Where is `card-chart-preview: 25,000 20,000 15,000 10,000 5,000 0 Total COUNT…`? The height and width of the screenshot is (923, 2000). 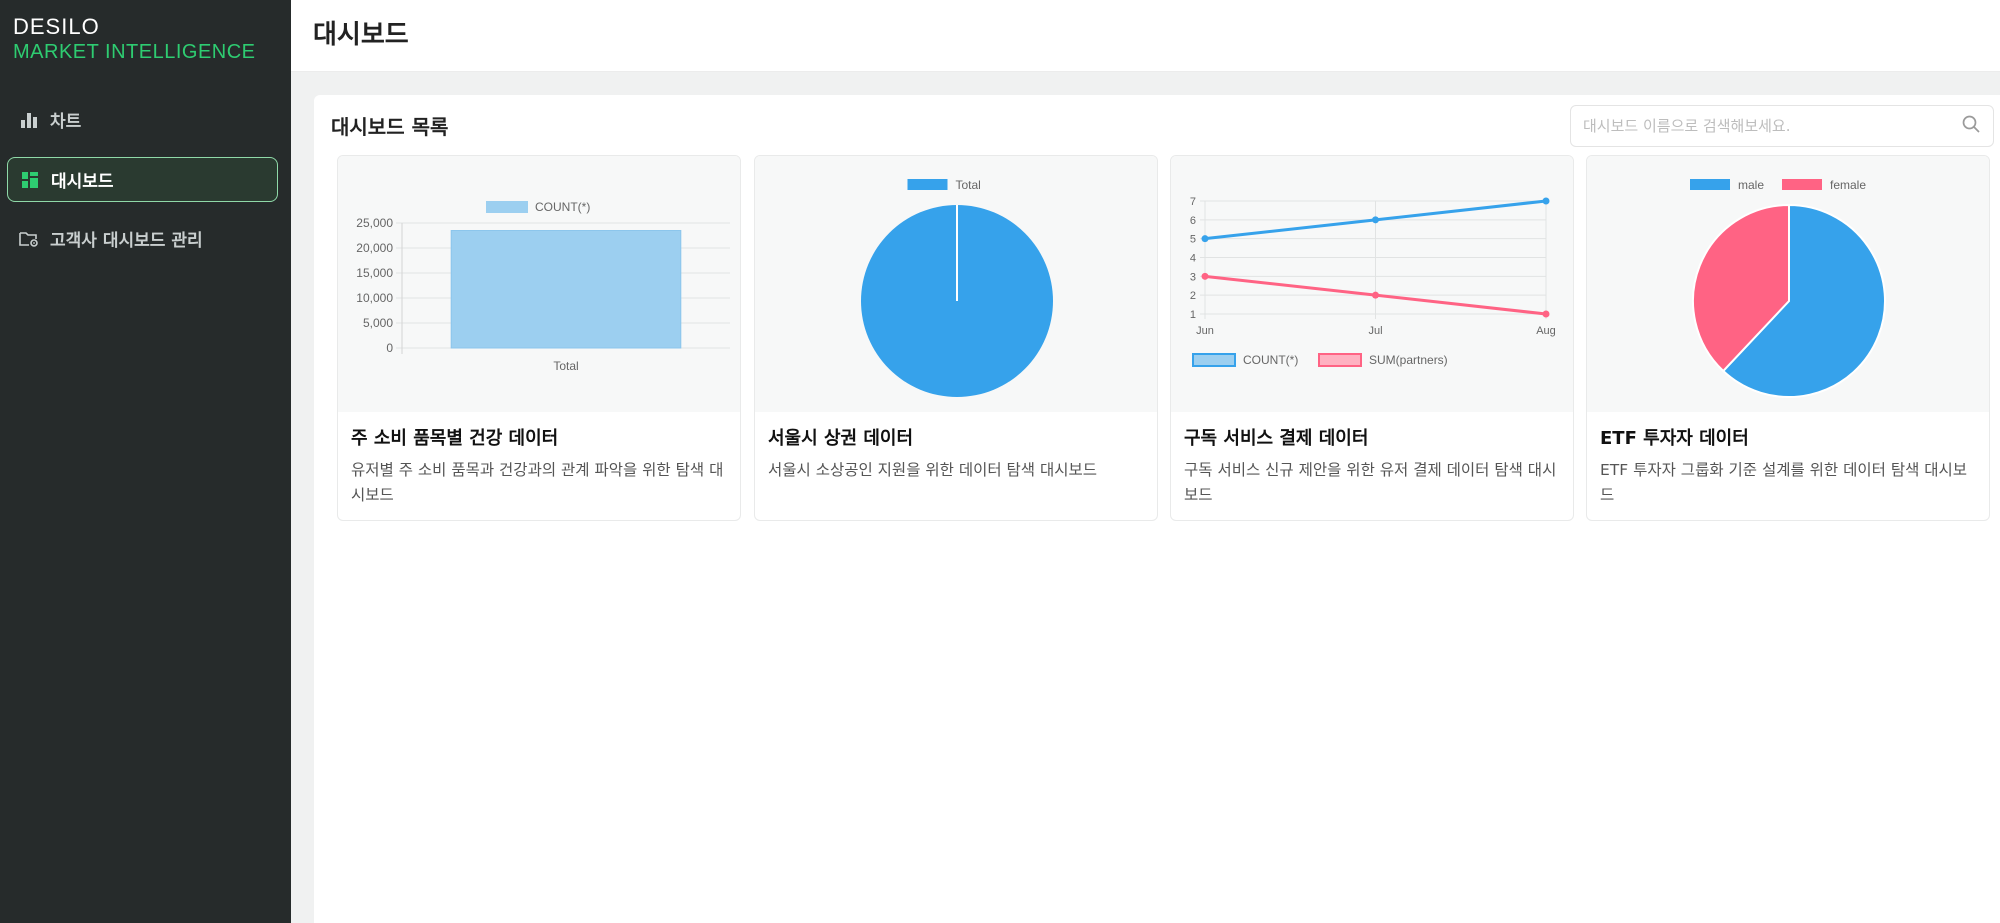
card-chart-preview: 25,000 20,000 15,000 10,000 5,000 0 Total COUNT… is located at coordinates (539, 284).